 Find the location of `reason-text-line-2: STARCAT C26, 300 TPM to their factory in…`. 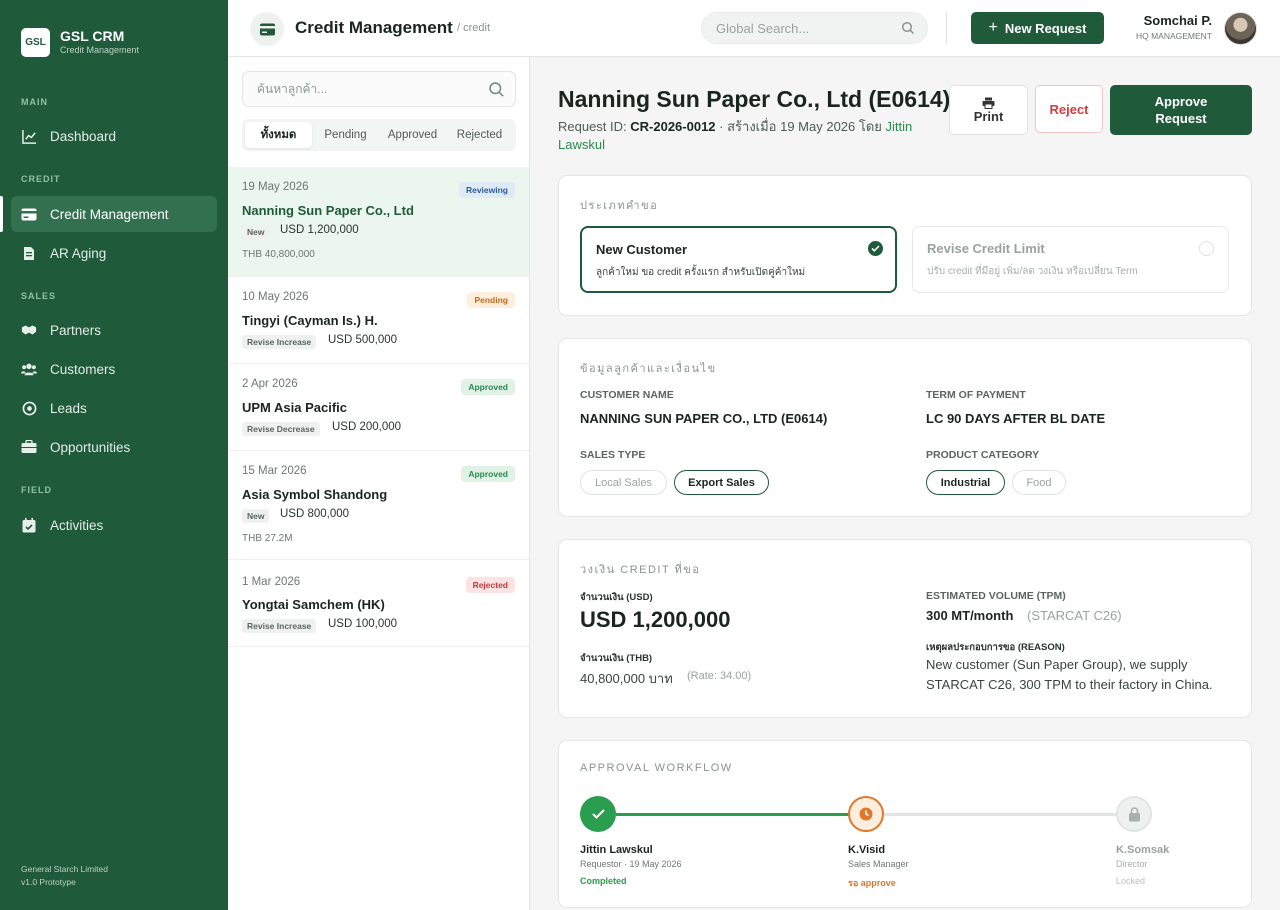

reason-text-line-2: STARCAT C26, 300 TPM to their factory in… is located at coordinates (1069, 684).